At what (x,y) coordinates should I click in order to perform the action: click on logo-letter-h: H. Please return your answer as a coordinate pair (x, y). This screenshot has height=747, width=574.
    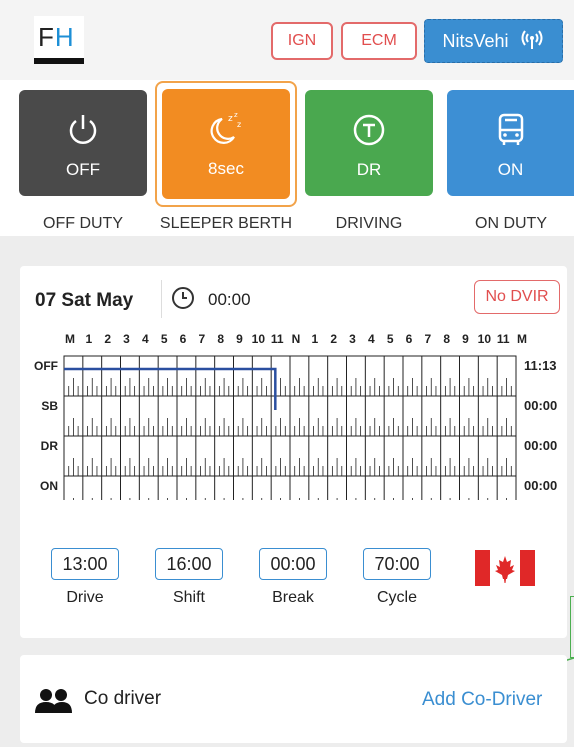
    Looking at the image, I should click on (64, 37).